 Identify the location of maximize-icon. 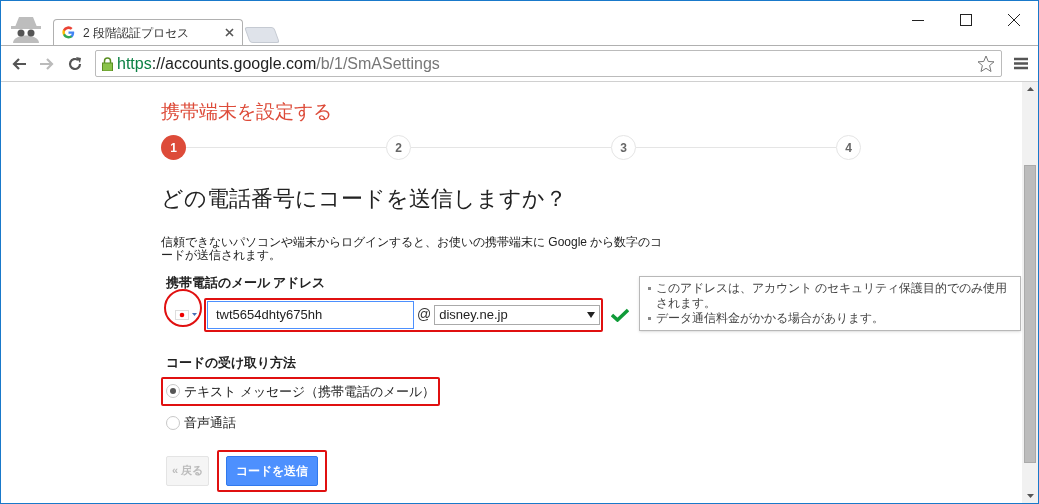
(966, 20).